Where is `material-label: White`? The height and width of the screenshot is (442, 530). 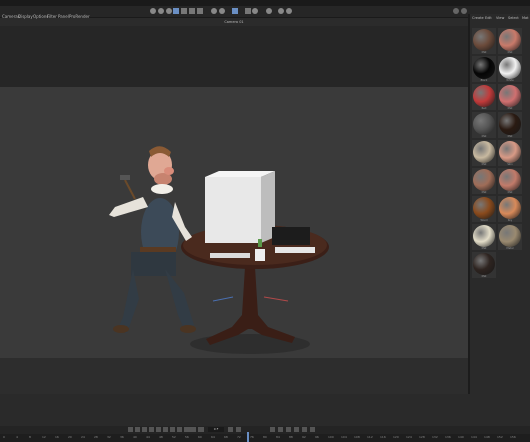 material-label: White is located at coordinates (510, 80).